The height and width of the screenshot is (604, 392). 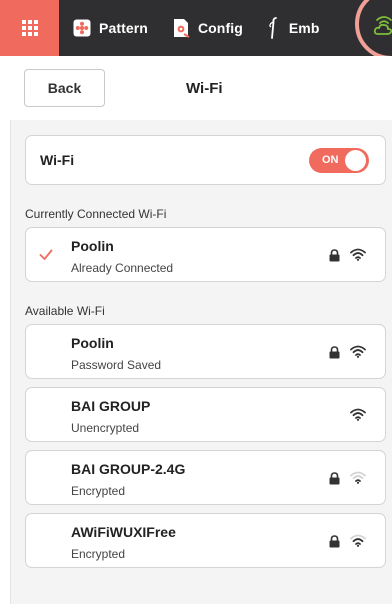 What do you see at coordinates (358, 480) in the screenshot?
I see `wifi-signal-weak-icon` at bounding box center [358, 480].